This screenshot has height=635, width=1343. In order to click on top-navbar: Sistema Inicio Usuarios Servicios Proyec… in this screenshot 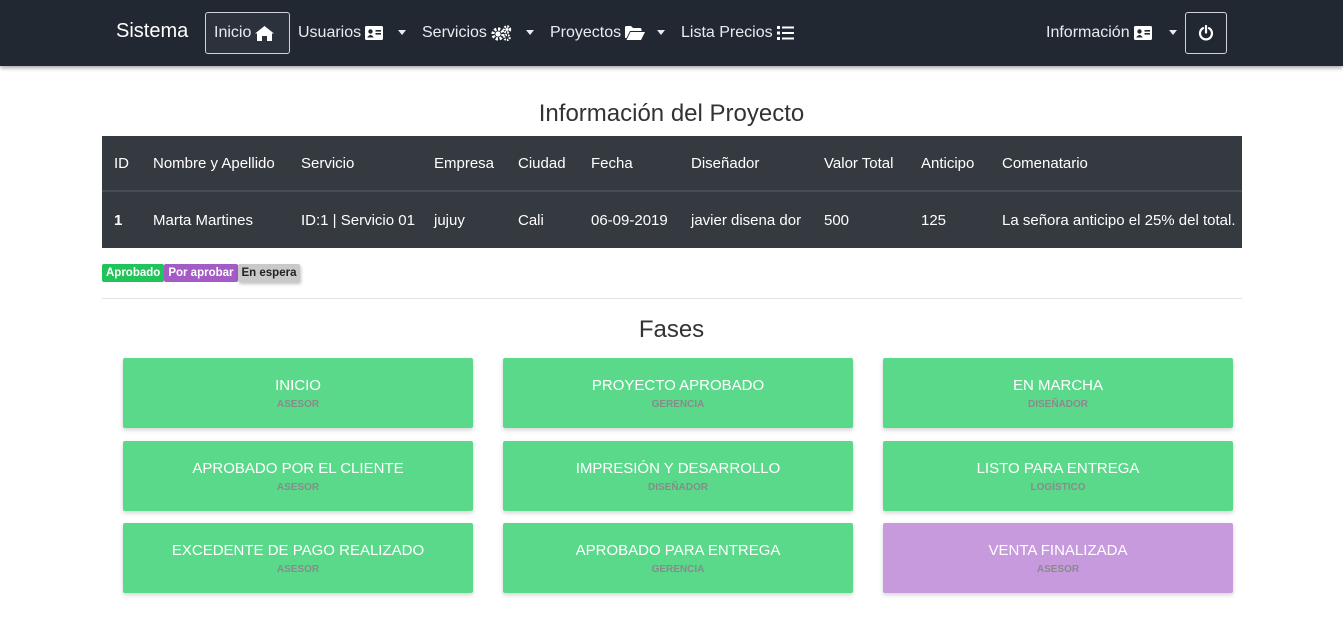, I will do `click(671, 33)`.